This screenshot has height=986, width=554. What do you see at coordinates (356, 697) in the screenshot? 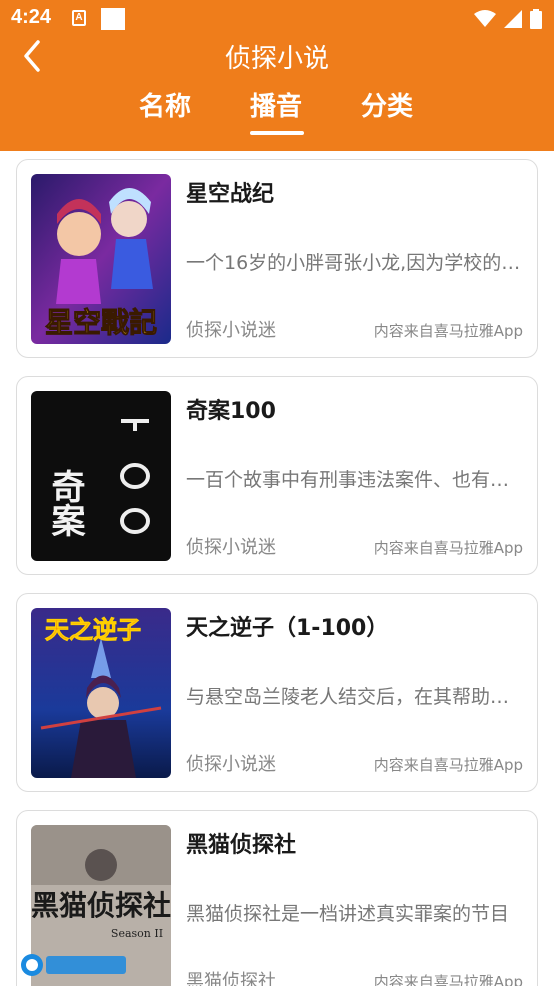
I see `book-description: 与悬空岛兰陵老人结交后，在其帮助下开始了修炼之路` at bounding box center [356, 697].